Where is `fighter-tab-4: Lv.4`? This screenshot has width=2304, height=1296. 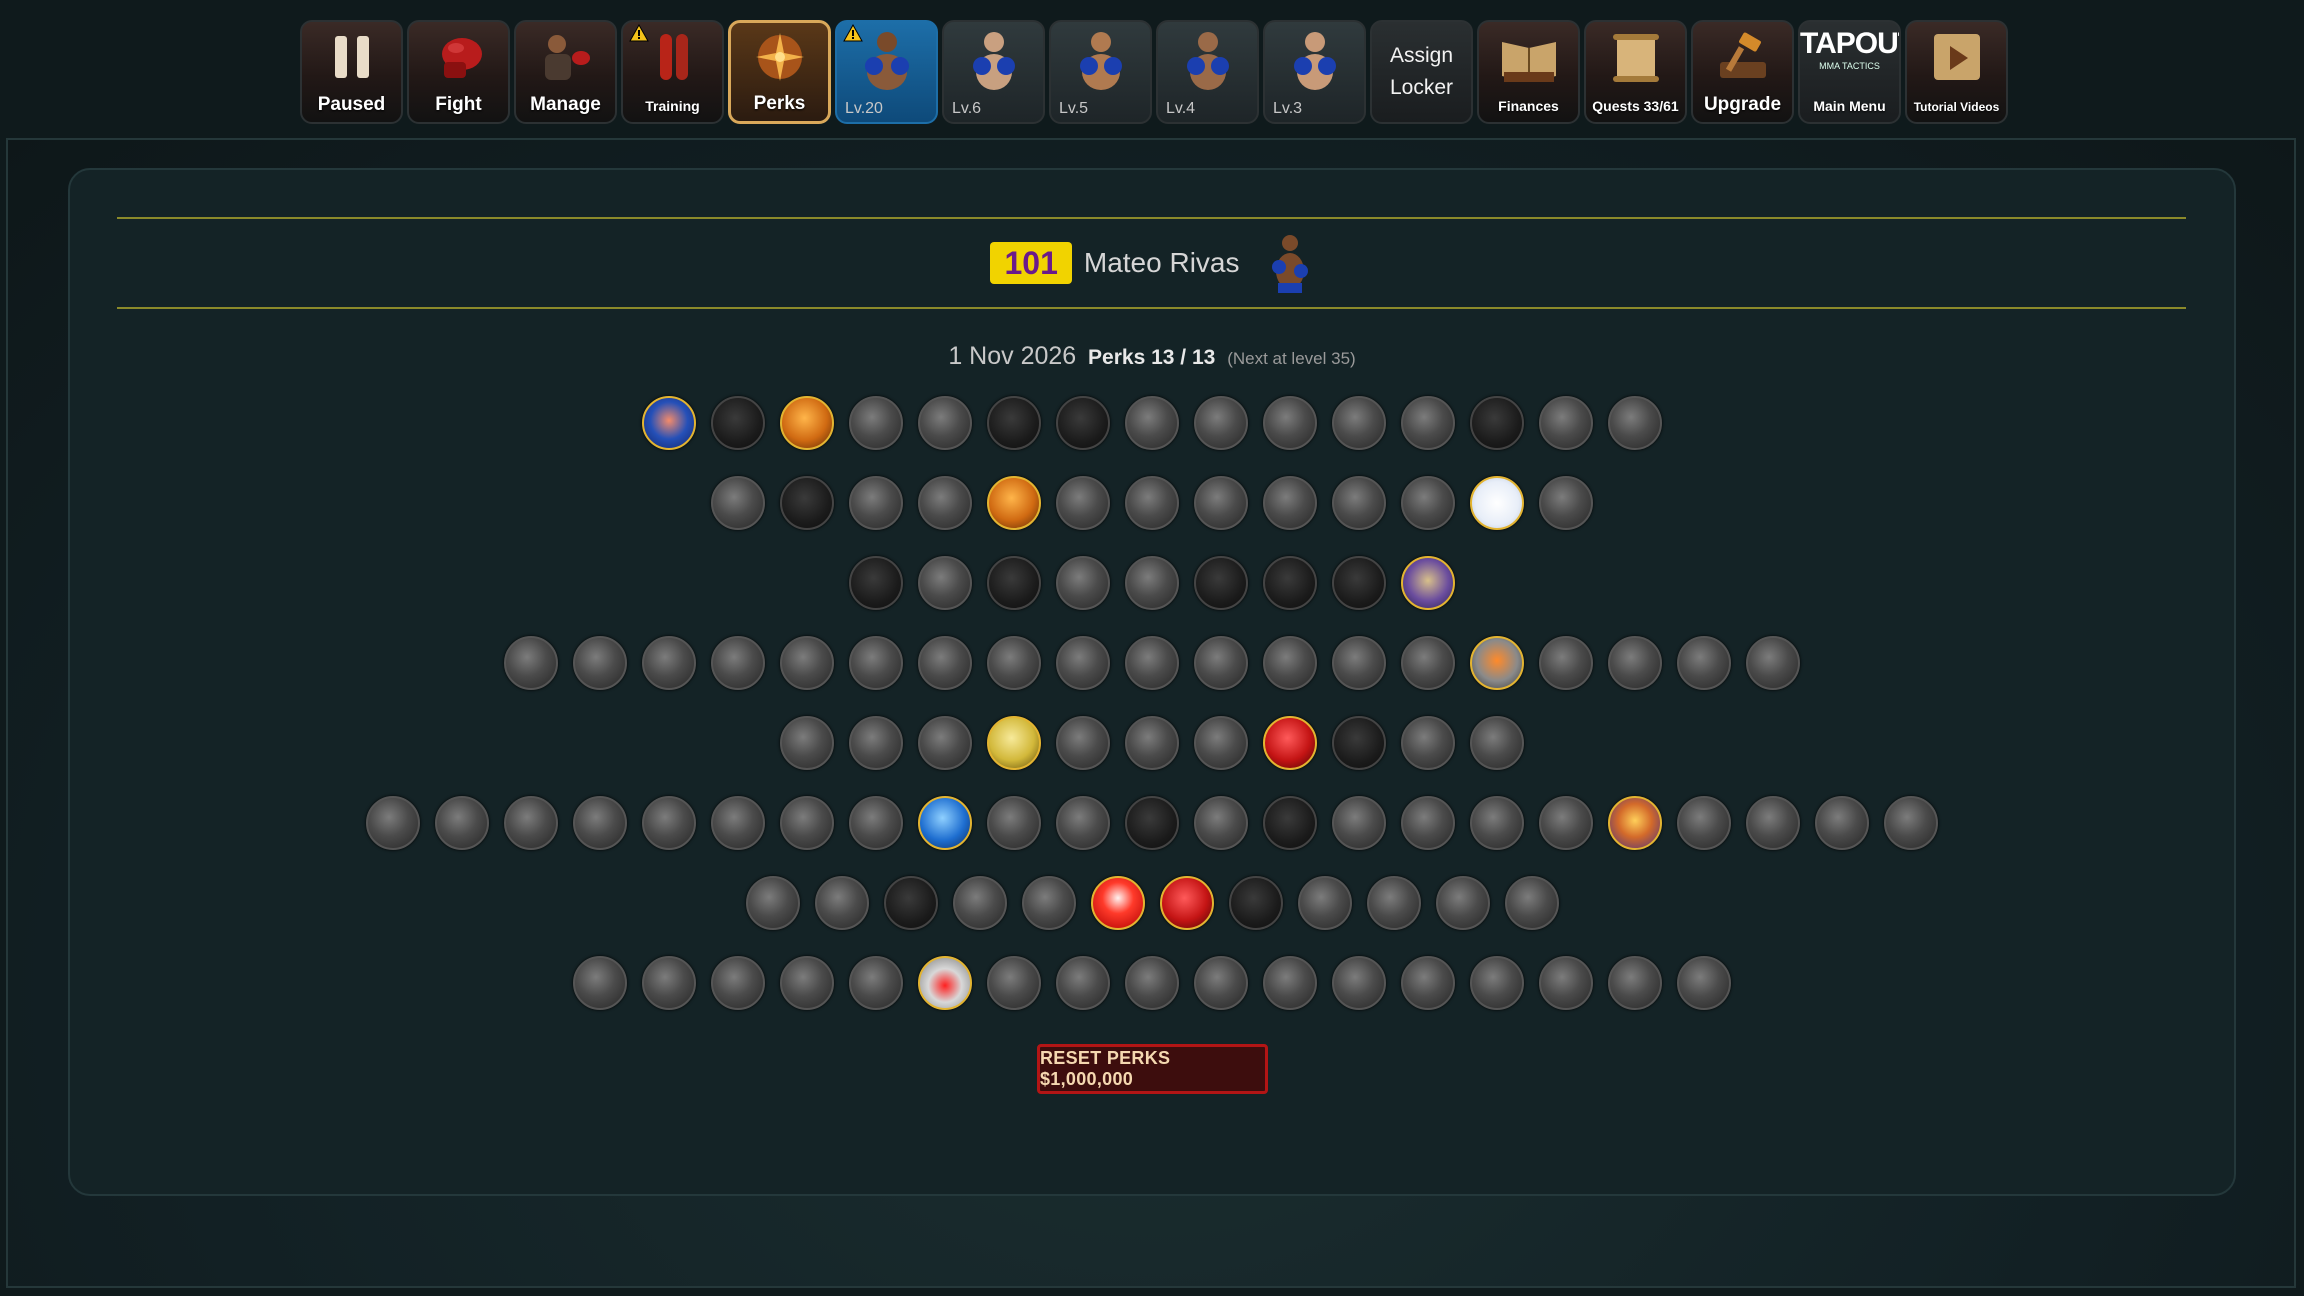
fighter-tab-4: Lv.4 is located at coordinates (1207, 72).